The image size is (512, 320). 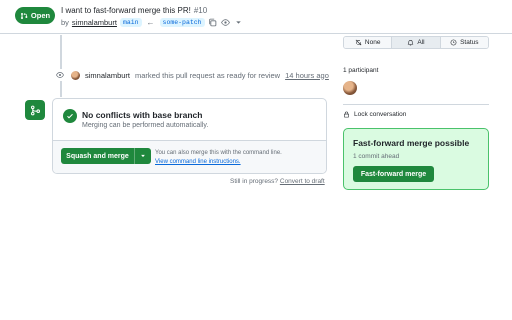 I want to click on notif-all-button: All, so click(x=416, y=42).